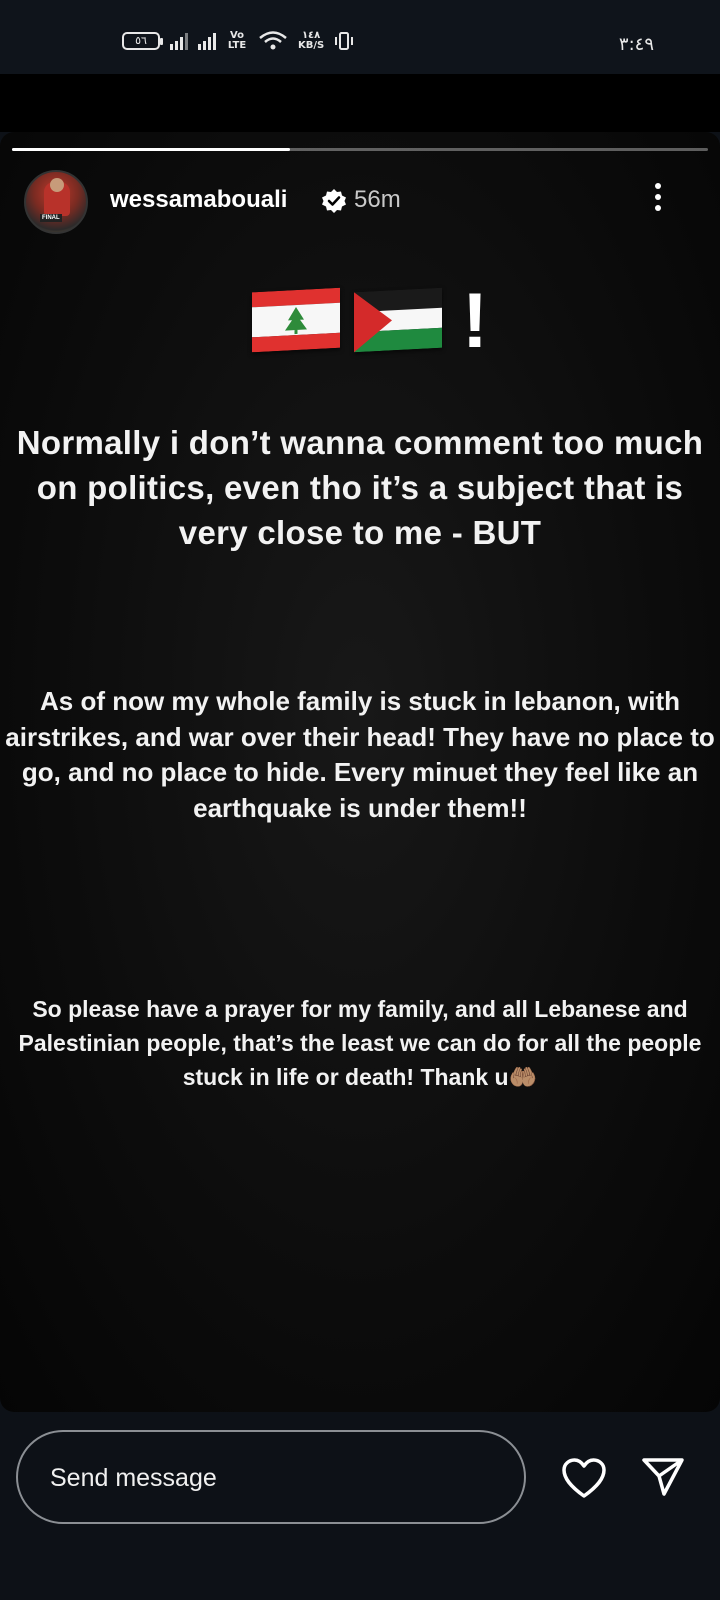 This screenshot has height=1600, width=720. What do you see at coordinates (636, 44) in the screenshot?
I see `clock: ٣:٤٩` at bounding box center [636, 44].